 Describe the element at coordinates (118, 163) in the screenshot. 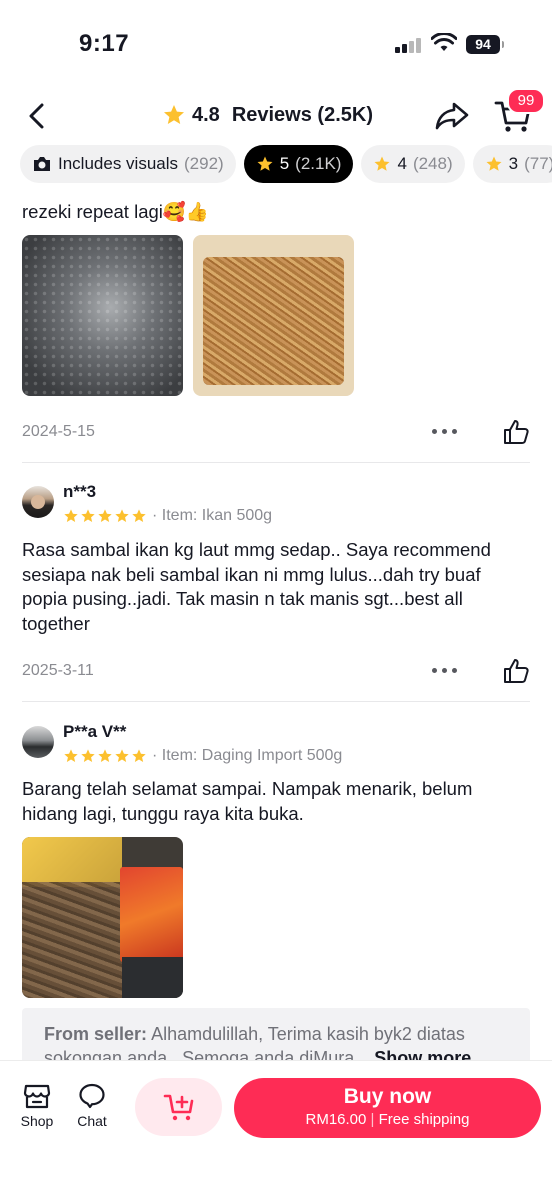

I see `filter-label: Includes visuals` at that location.